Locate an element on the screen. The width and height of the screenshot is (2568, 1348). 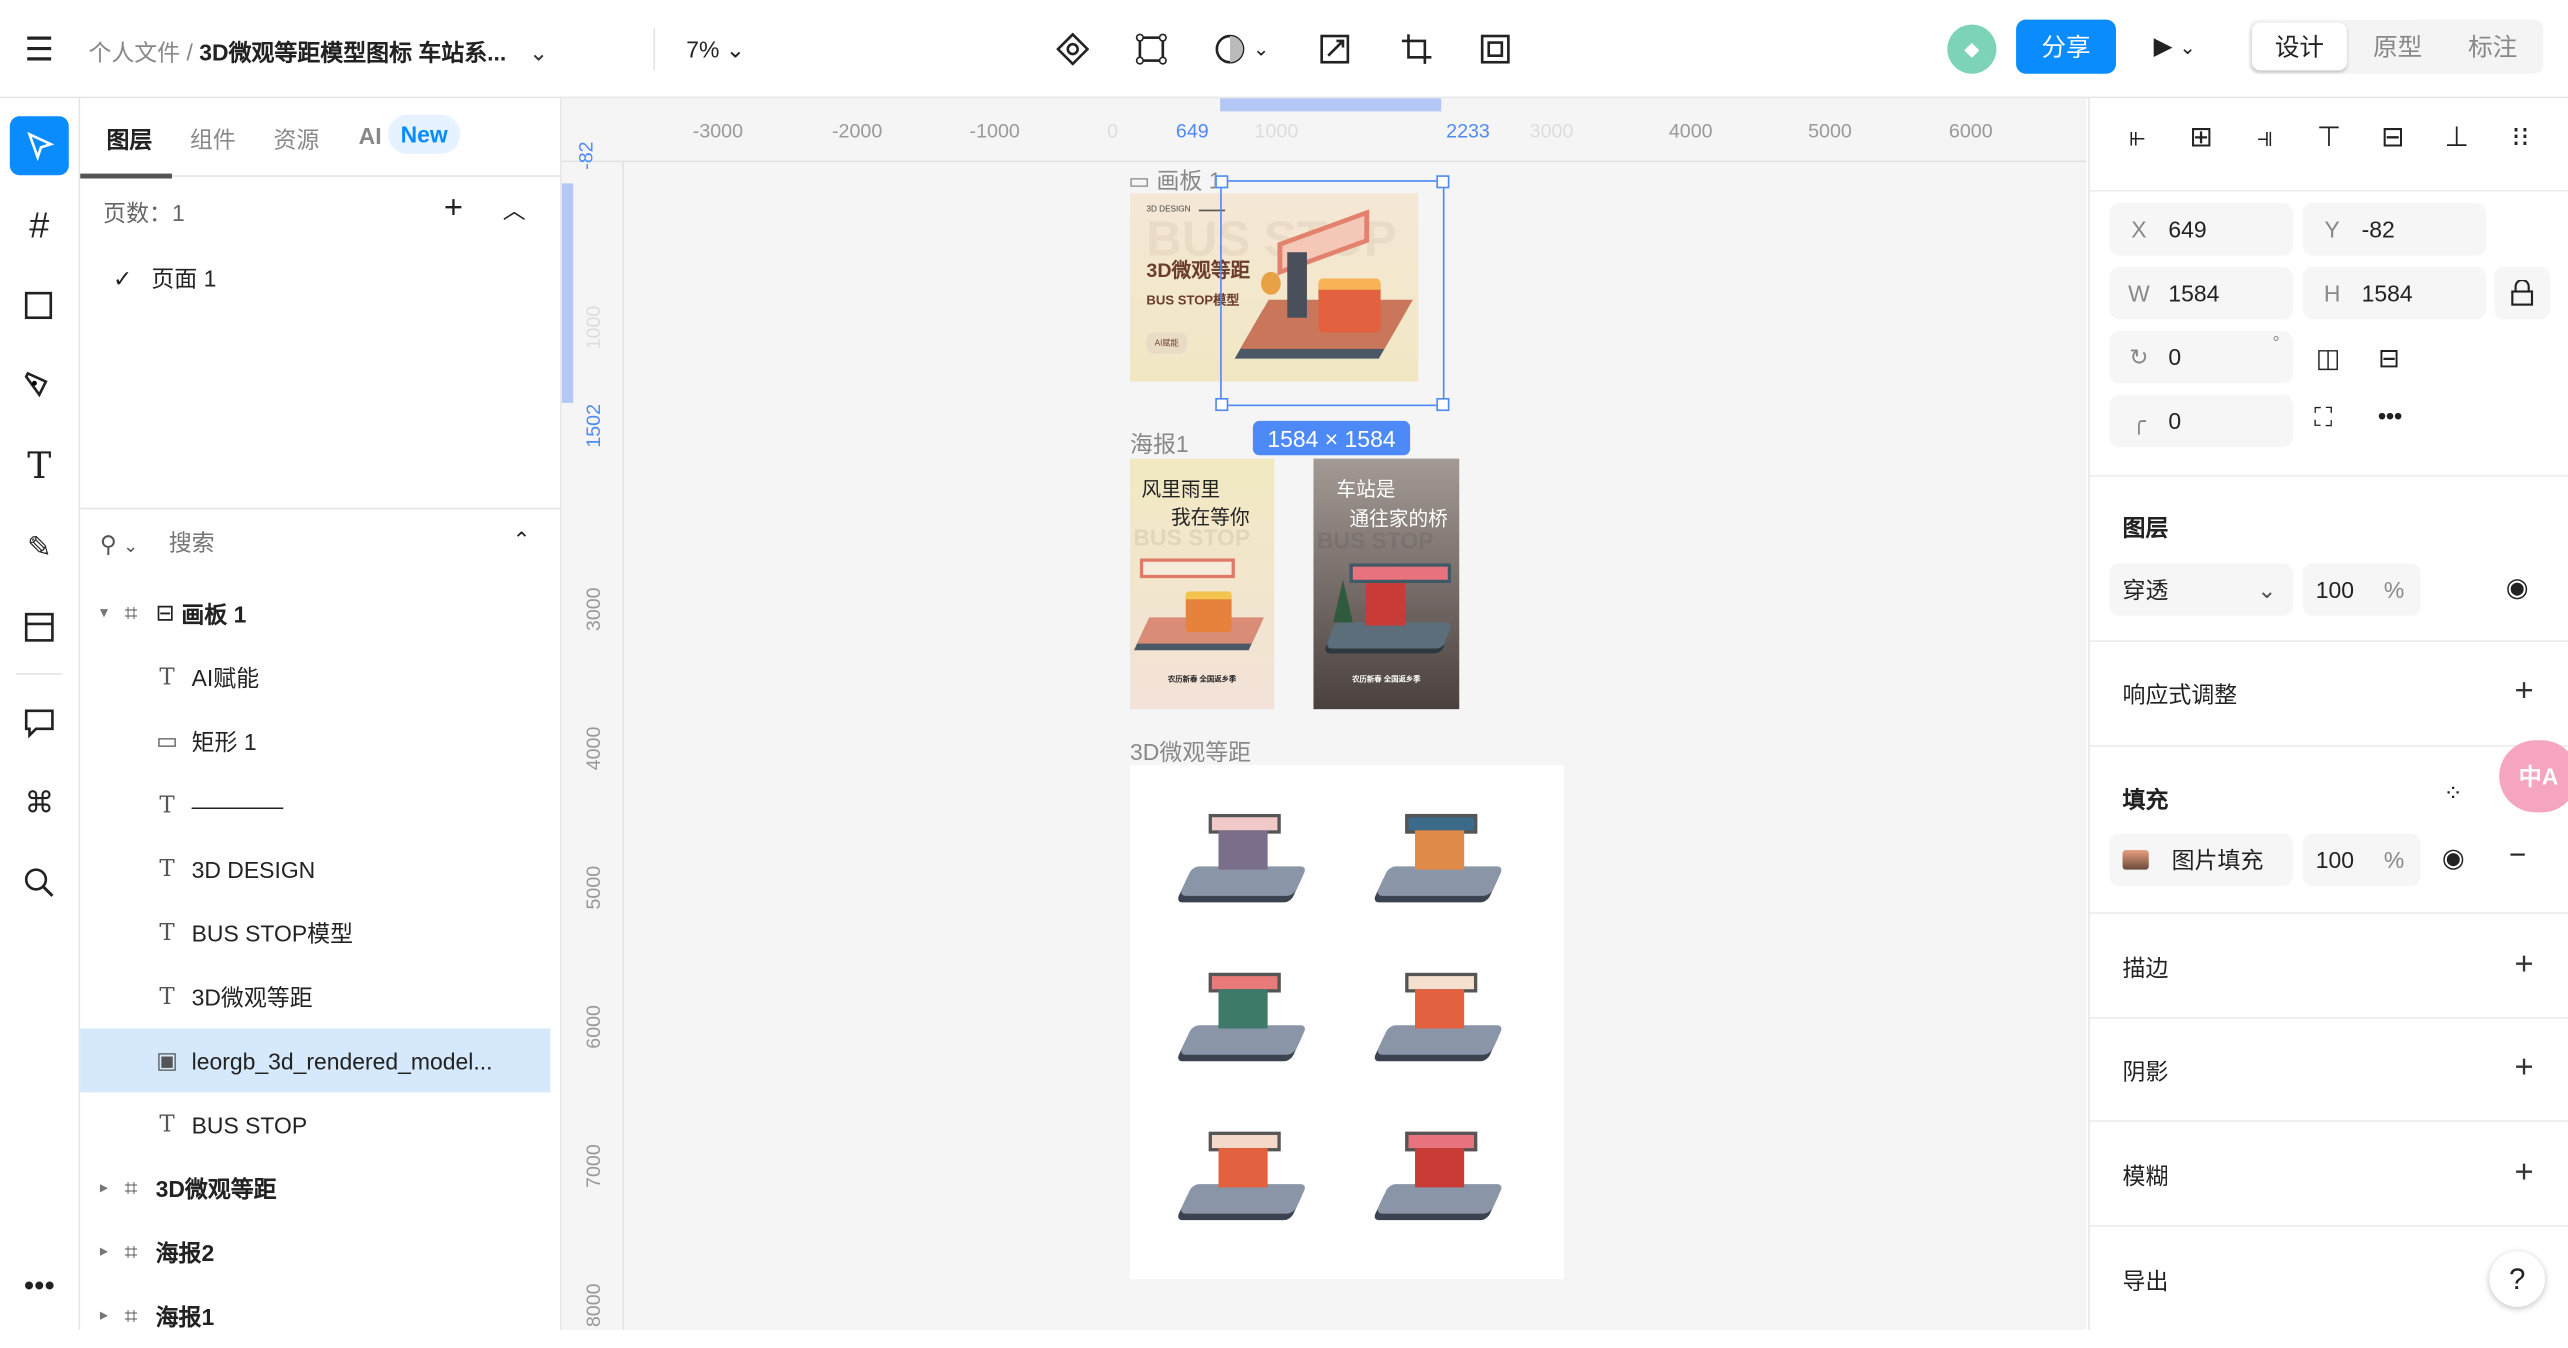
x-field: X 649 is located at coordinates (2201, 229).